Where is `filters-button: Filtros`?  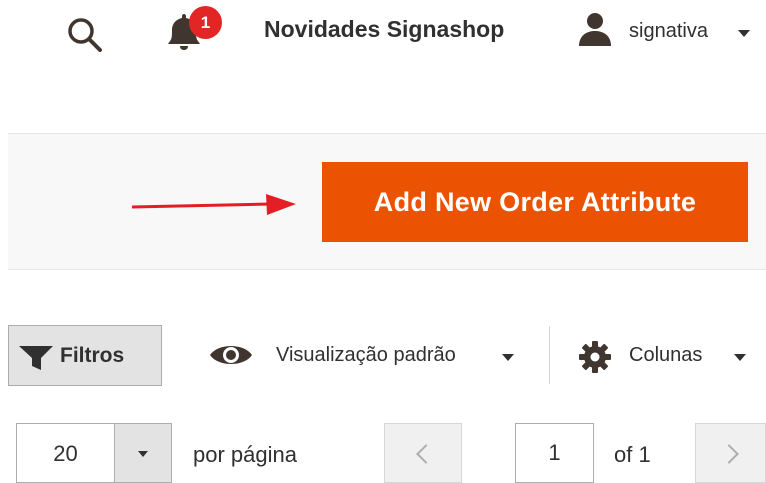 filters-button: Filtros is located at coordinates (85, 355).